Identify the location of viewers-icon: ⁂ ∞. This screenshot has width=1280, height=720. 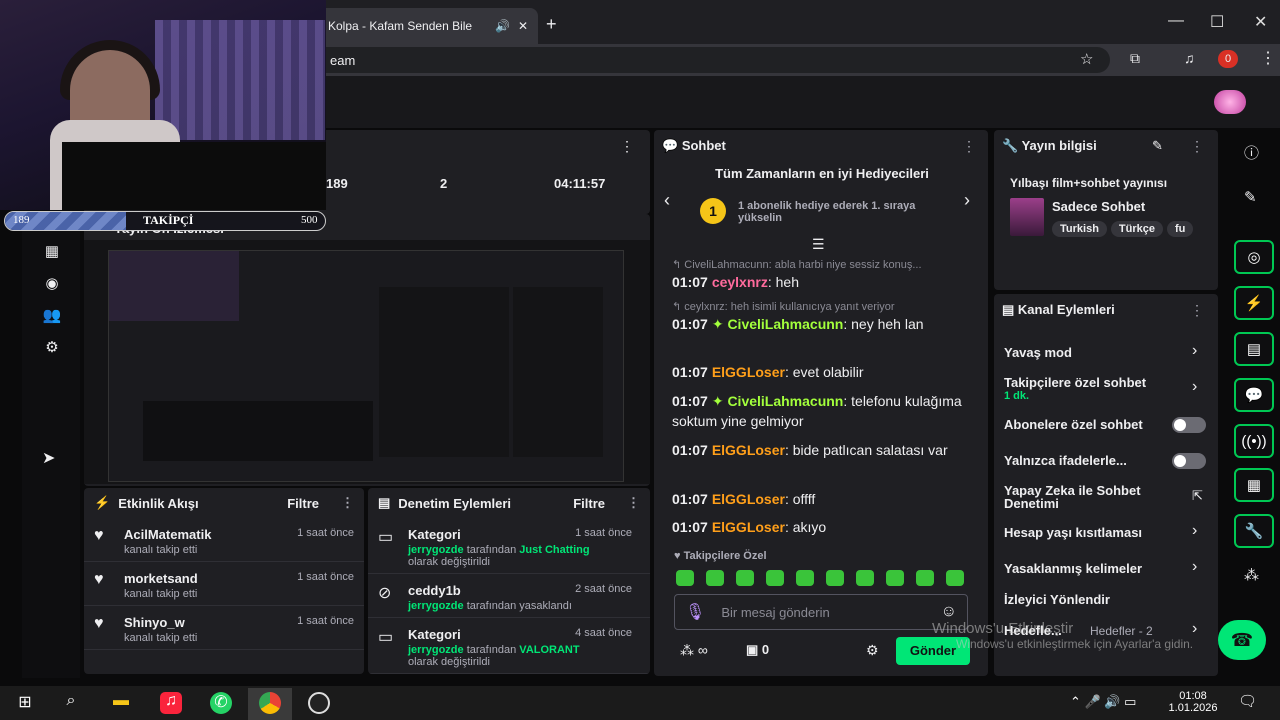
(694, 650).